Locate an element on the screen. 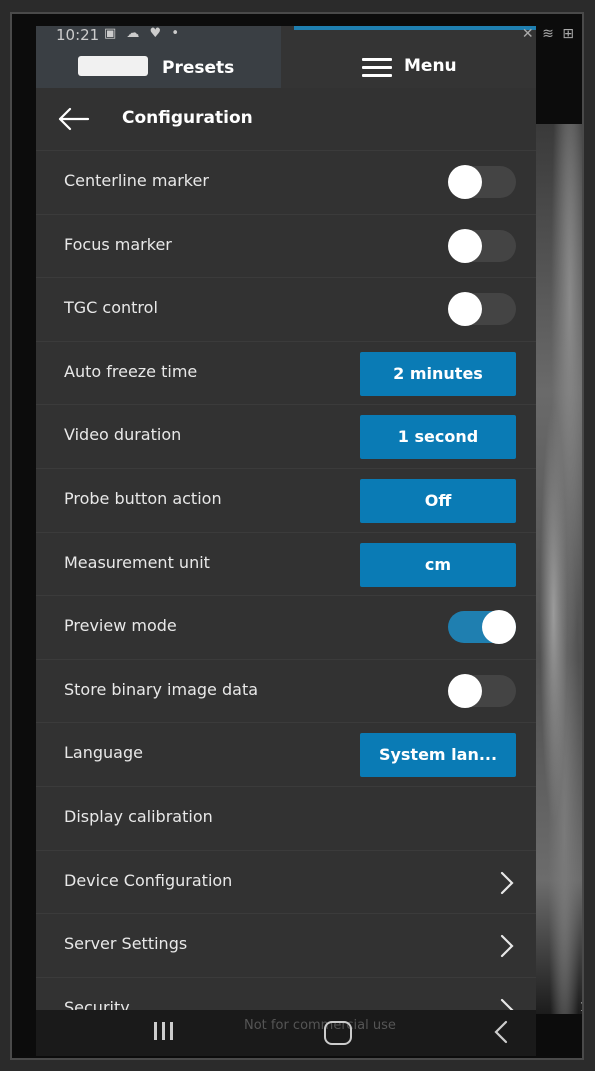  android-nav-bar: Not for commercial use is located at coordinates (286, 1033).